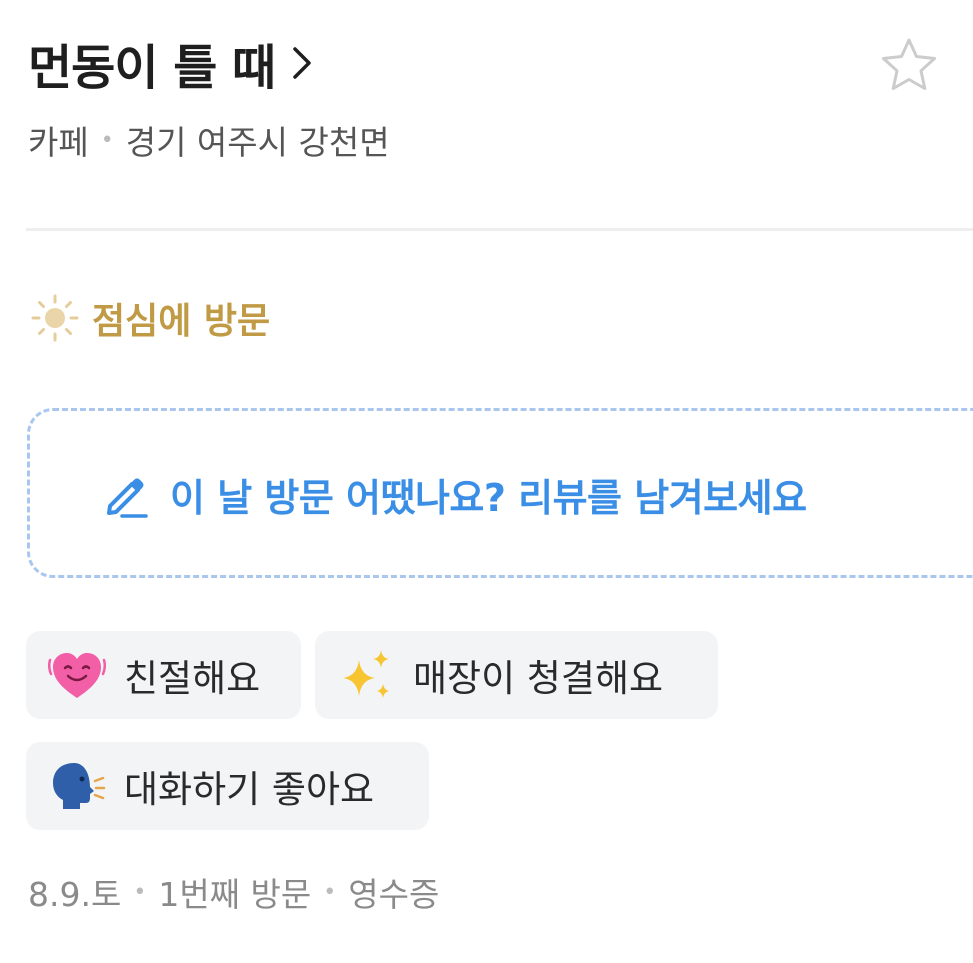  I want to click on keyword-tag: 친절해요, so click(163, 675).